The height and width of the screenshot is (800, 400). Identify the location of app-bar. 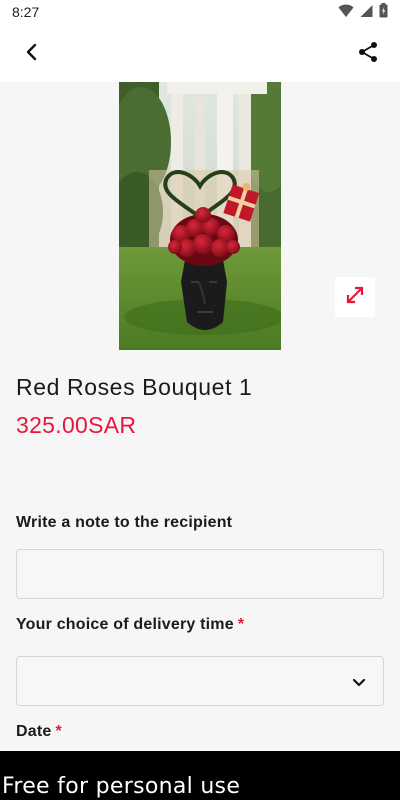
(200, 54).